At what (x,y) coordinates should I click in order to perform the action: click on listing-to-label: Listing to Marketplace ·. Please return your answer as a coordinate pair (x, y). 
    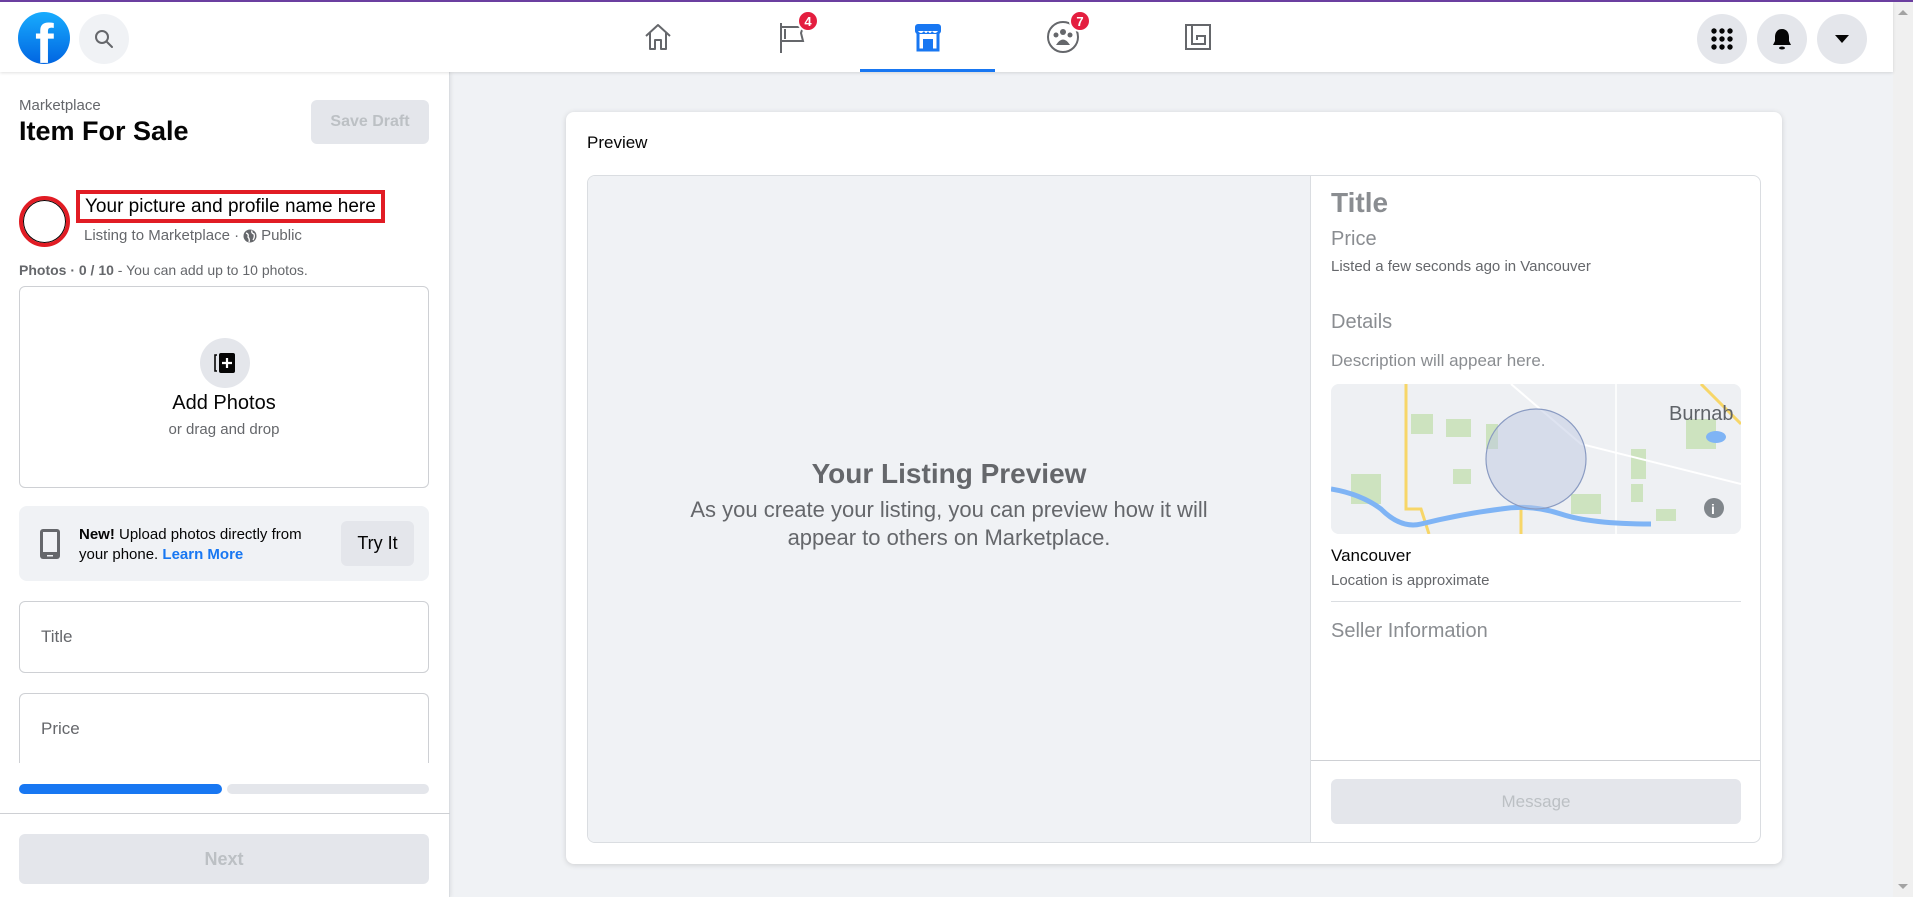
    Looking at the image, I should click on (162, 235).